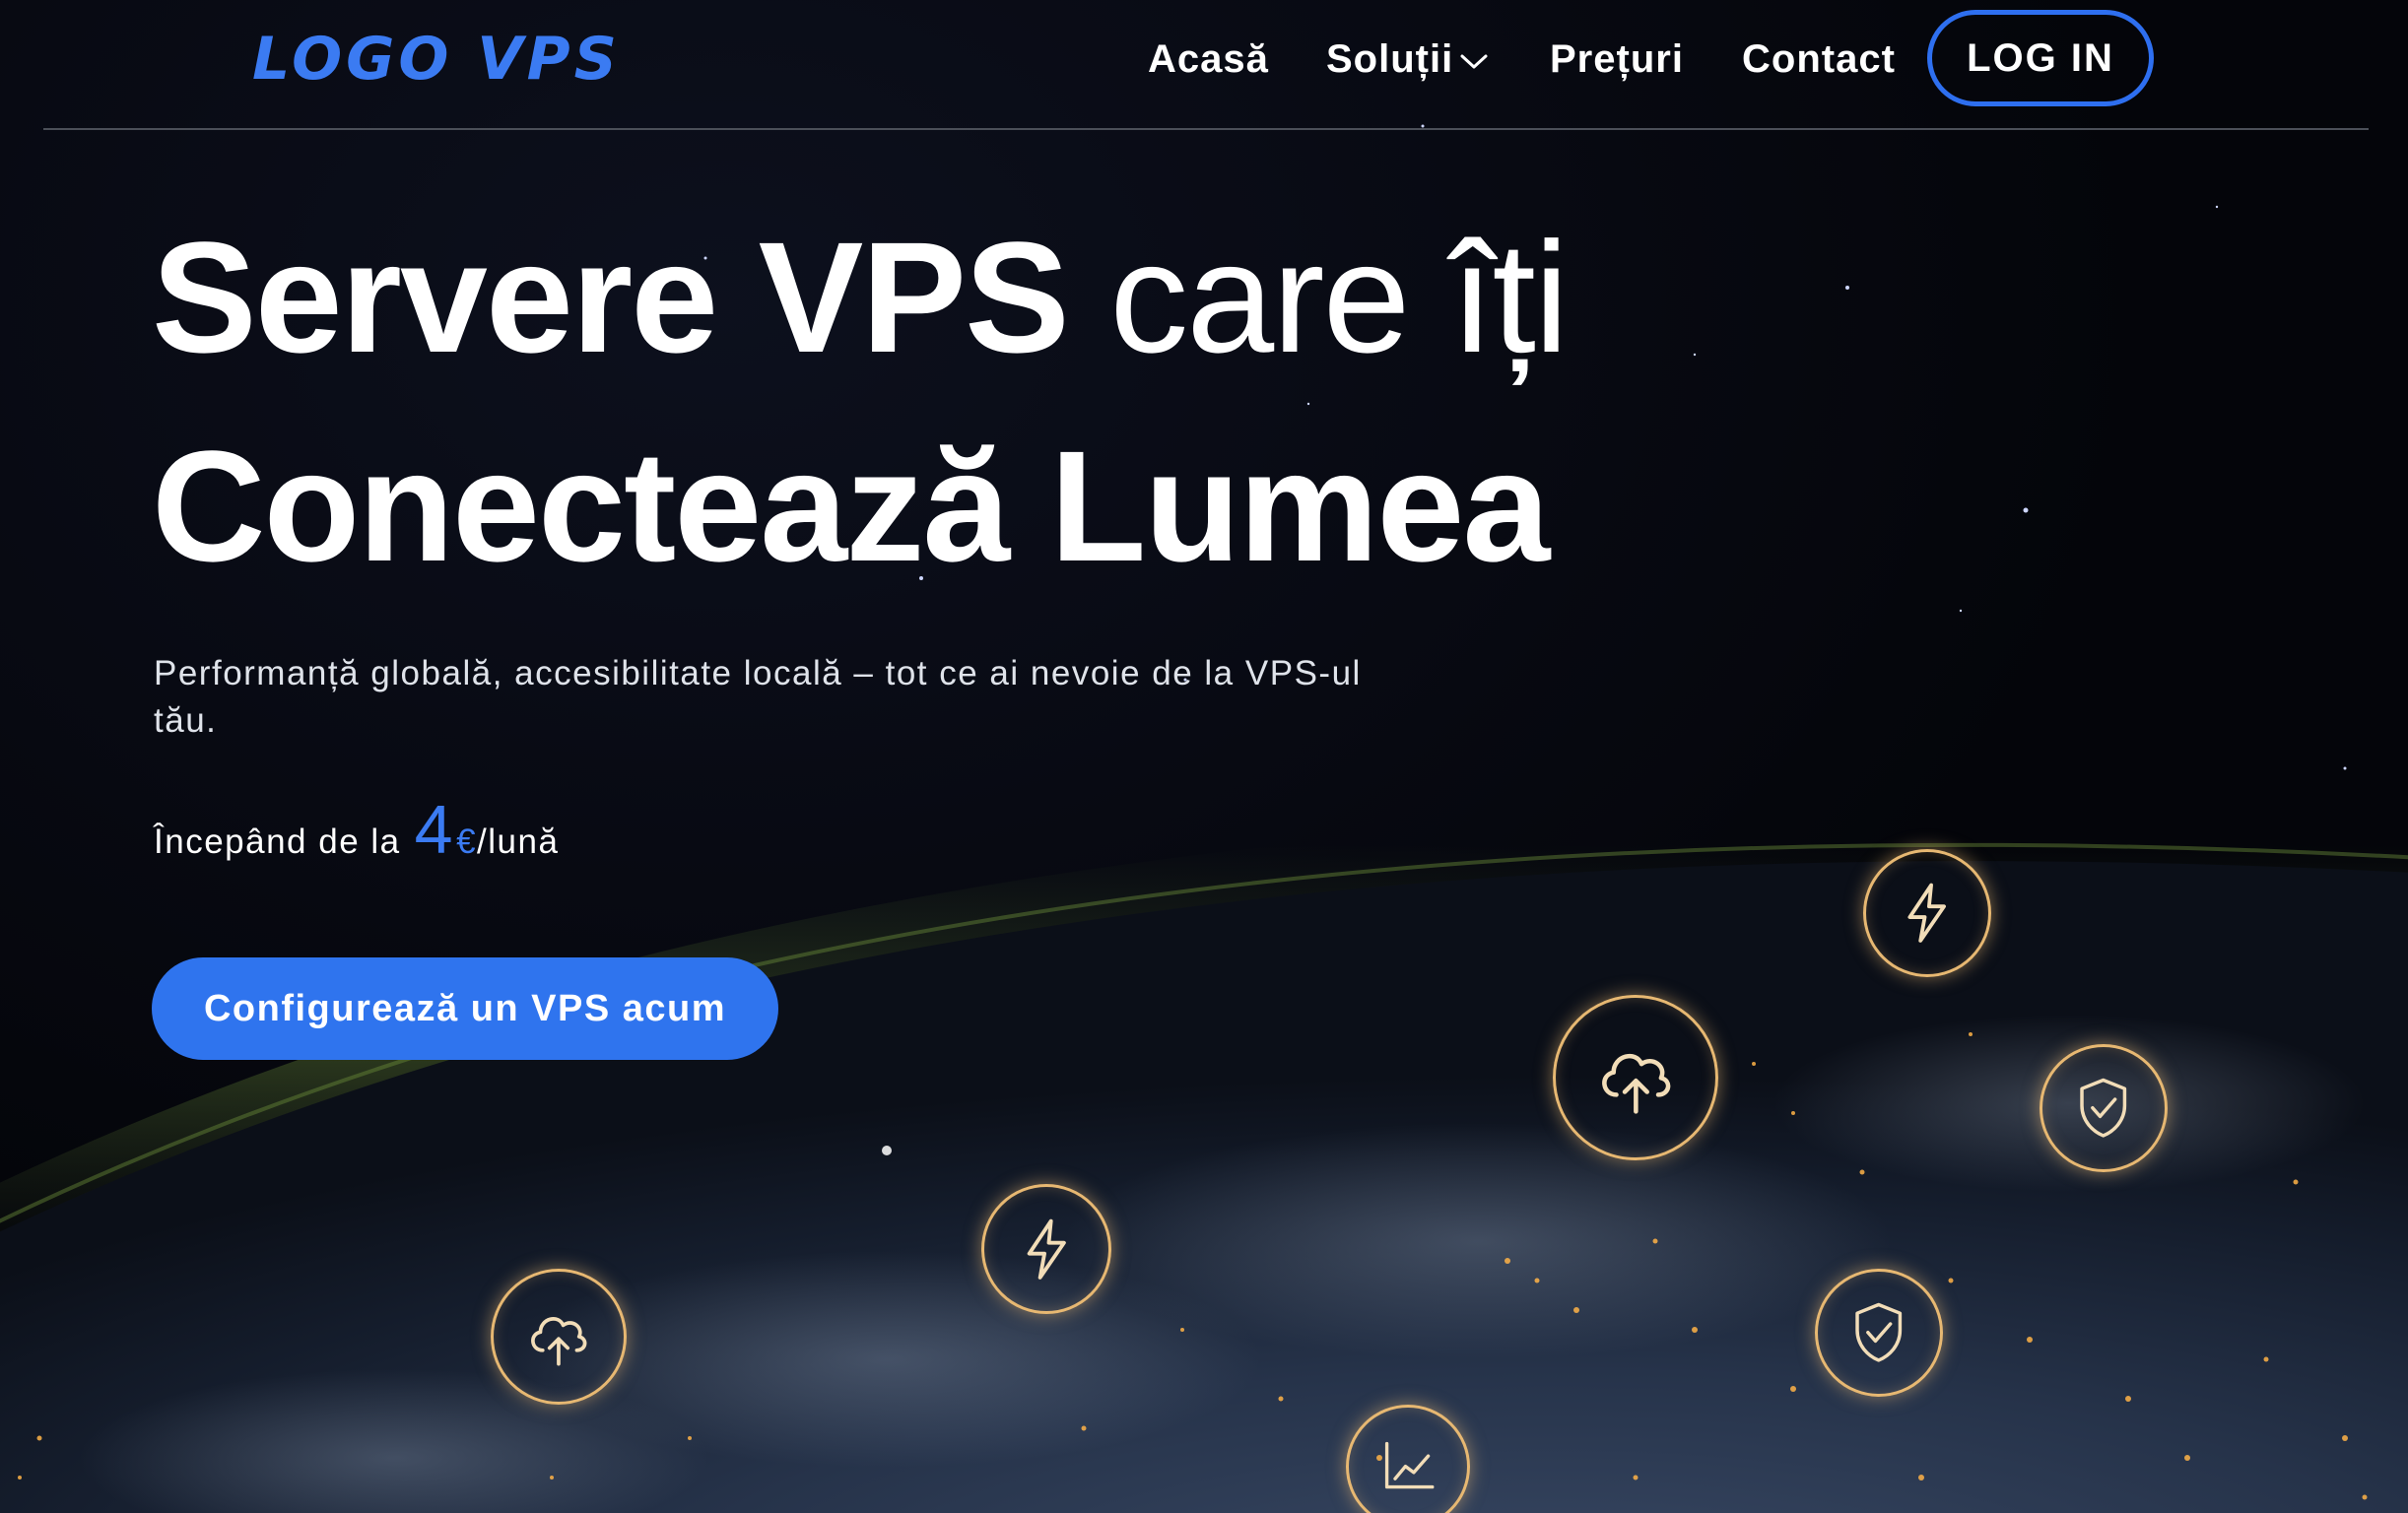  I want to click on nav-item-contact: Contact, so click(1819, 59).